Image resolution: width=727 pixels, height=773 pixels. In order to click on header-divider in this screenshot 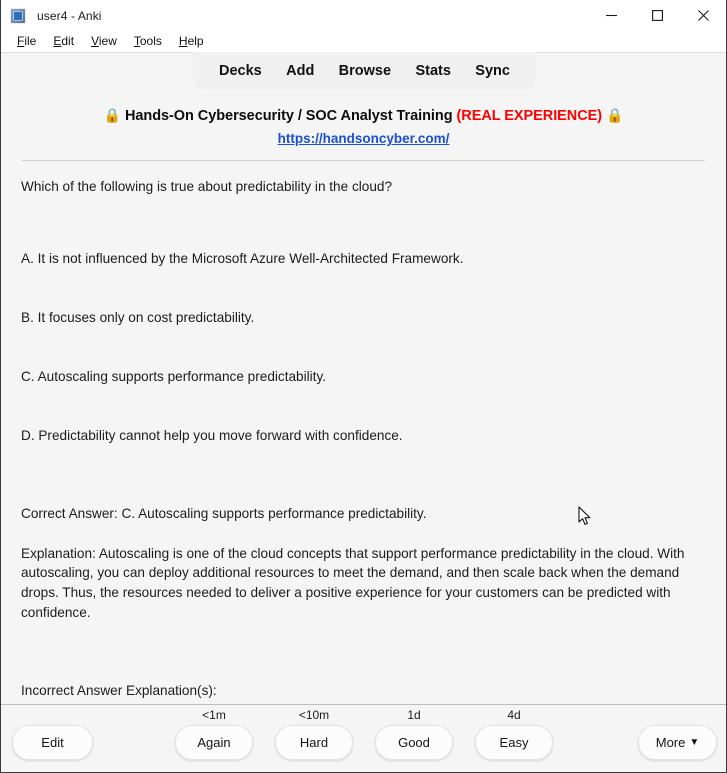, I will do `click(363, 161)`.